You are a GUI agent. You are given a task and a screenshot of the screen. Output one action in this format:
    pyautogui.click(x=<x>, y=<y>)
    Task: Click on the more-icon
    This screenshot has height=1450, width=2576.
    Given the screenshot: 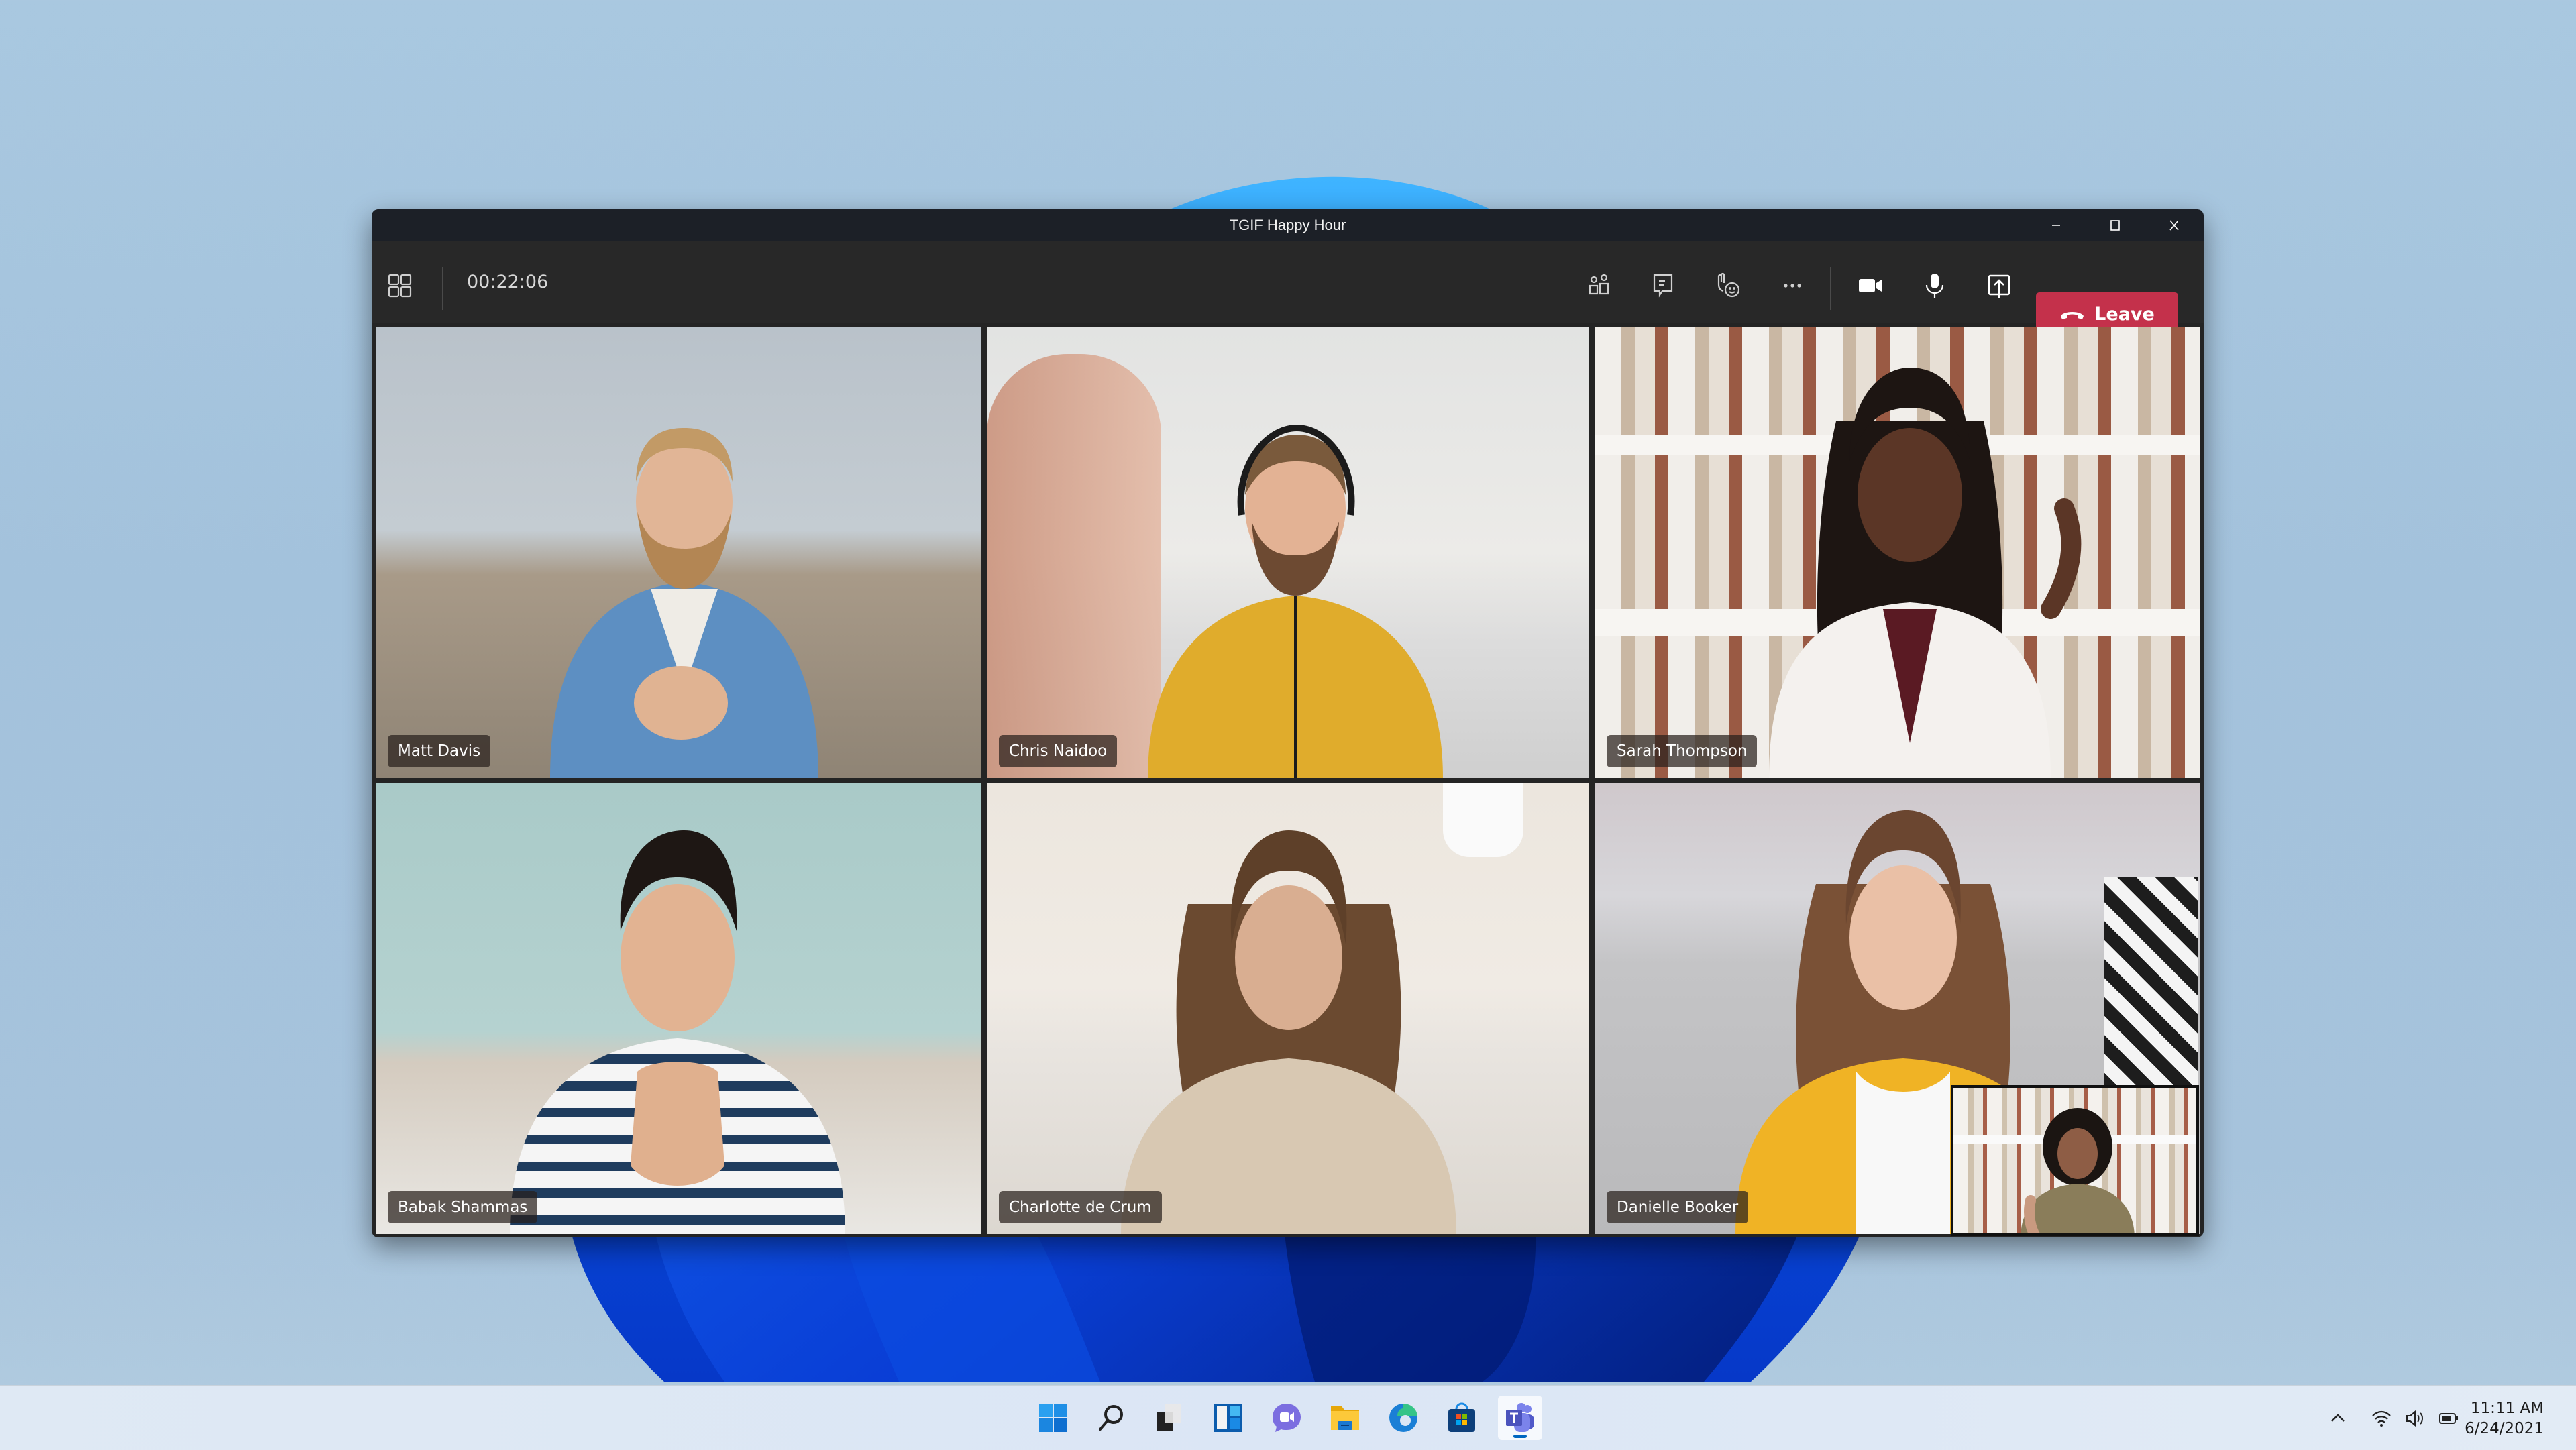 What is the action you would take?
    pyautogui.click(x=1792, y=286)
    